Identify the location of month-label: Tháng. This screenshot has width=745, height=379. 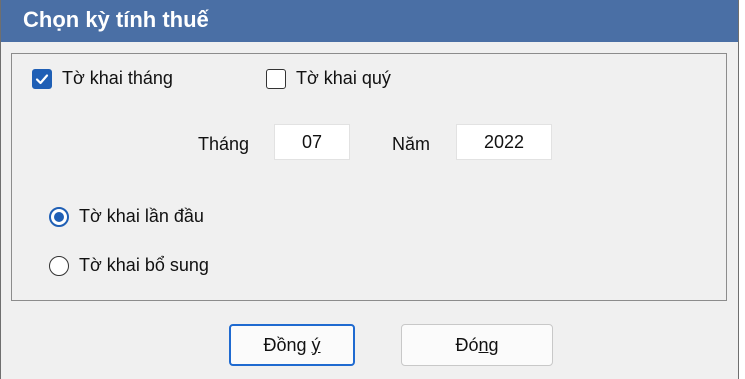
(224, 144).